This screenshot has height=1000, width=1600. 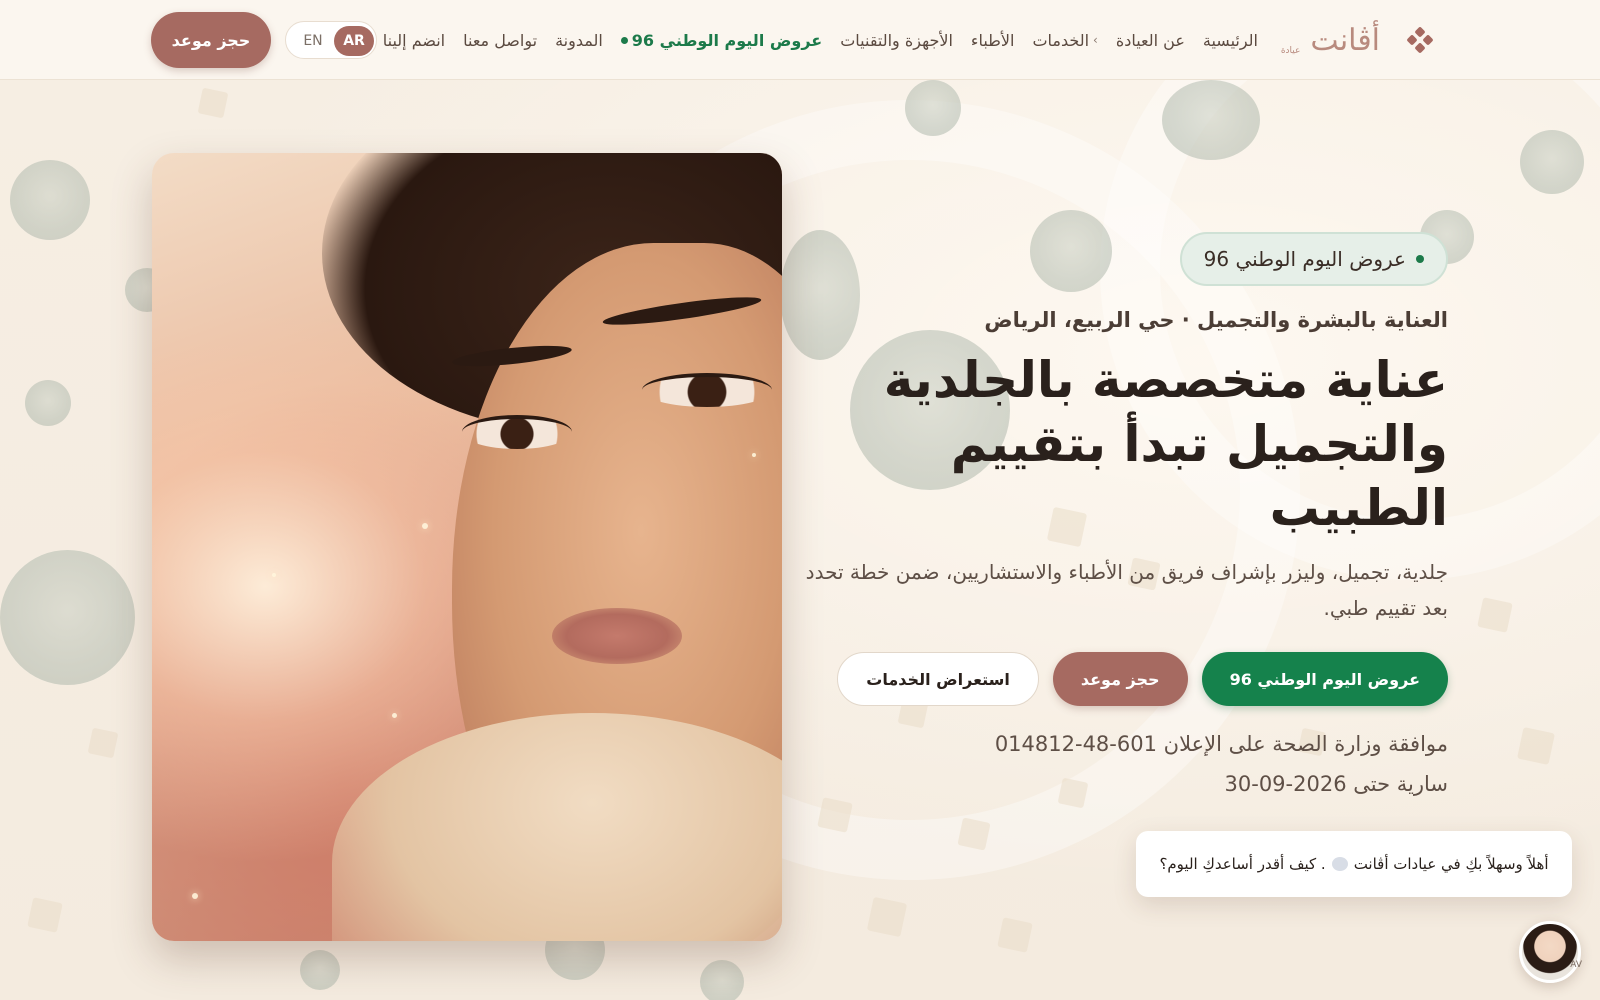 I want to click on lang-ar-option: AR, so click(x=354, y=41).